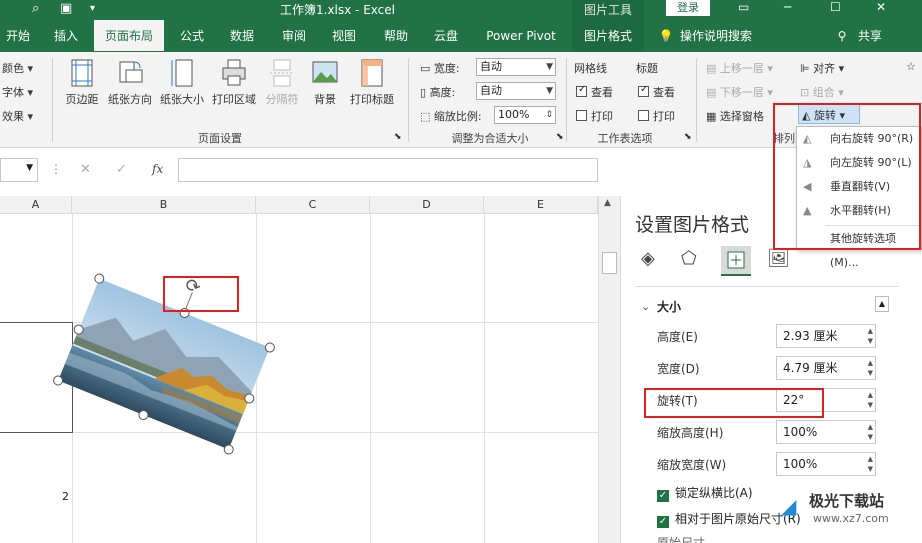 Image resolution: width=922 pixels, height=543 pixels. I want to click on maximize-button: ☐, so click(835, 7).